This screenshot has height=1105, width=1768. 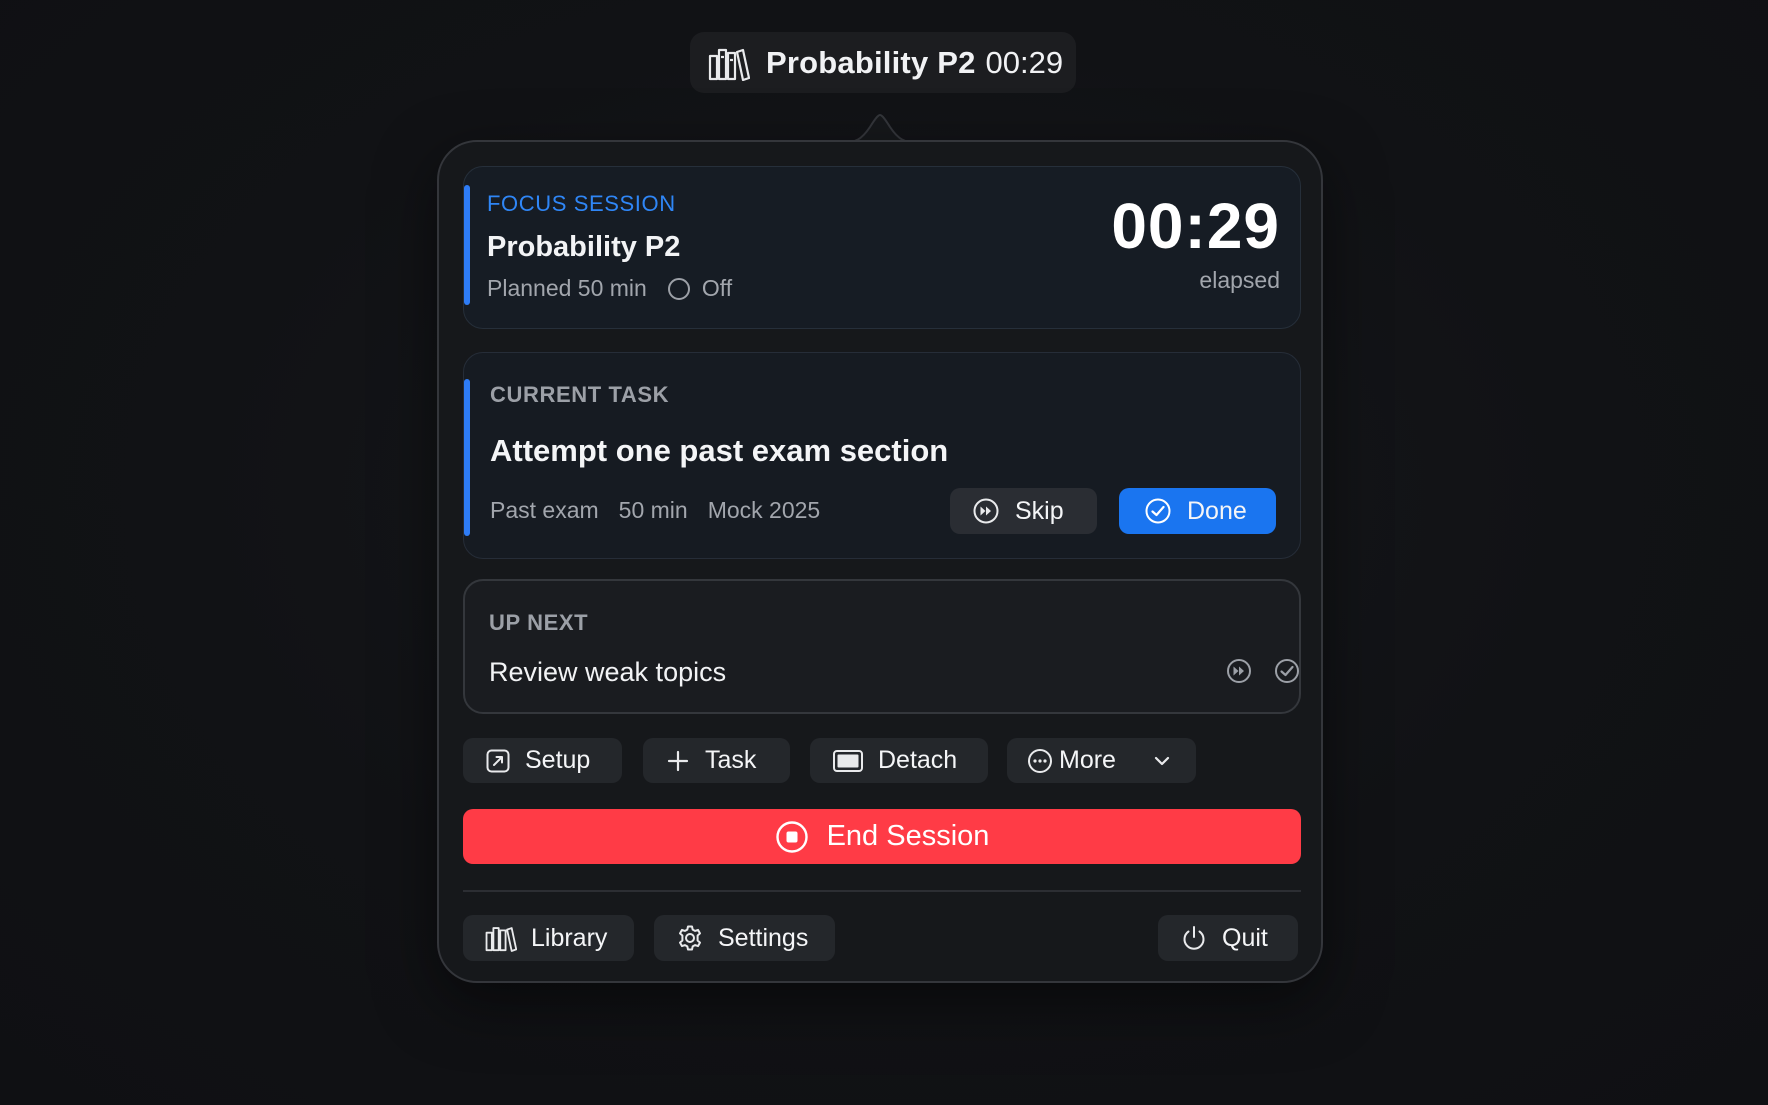 What do you see at coordinates (1245, 937) in the screenshot?
I see `quit-label: Quit` at bounding box center [1245, 937].